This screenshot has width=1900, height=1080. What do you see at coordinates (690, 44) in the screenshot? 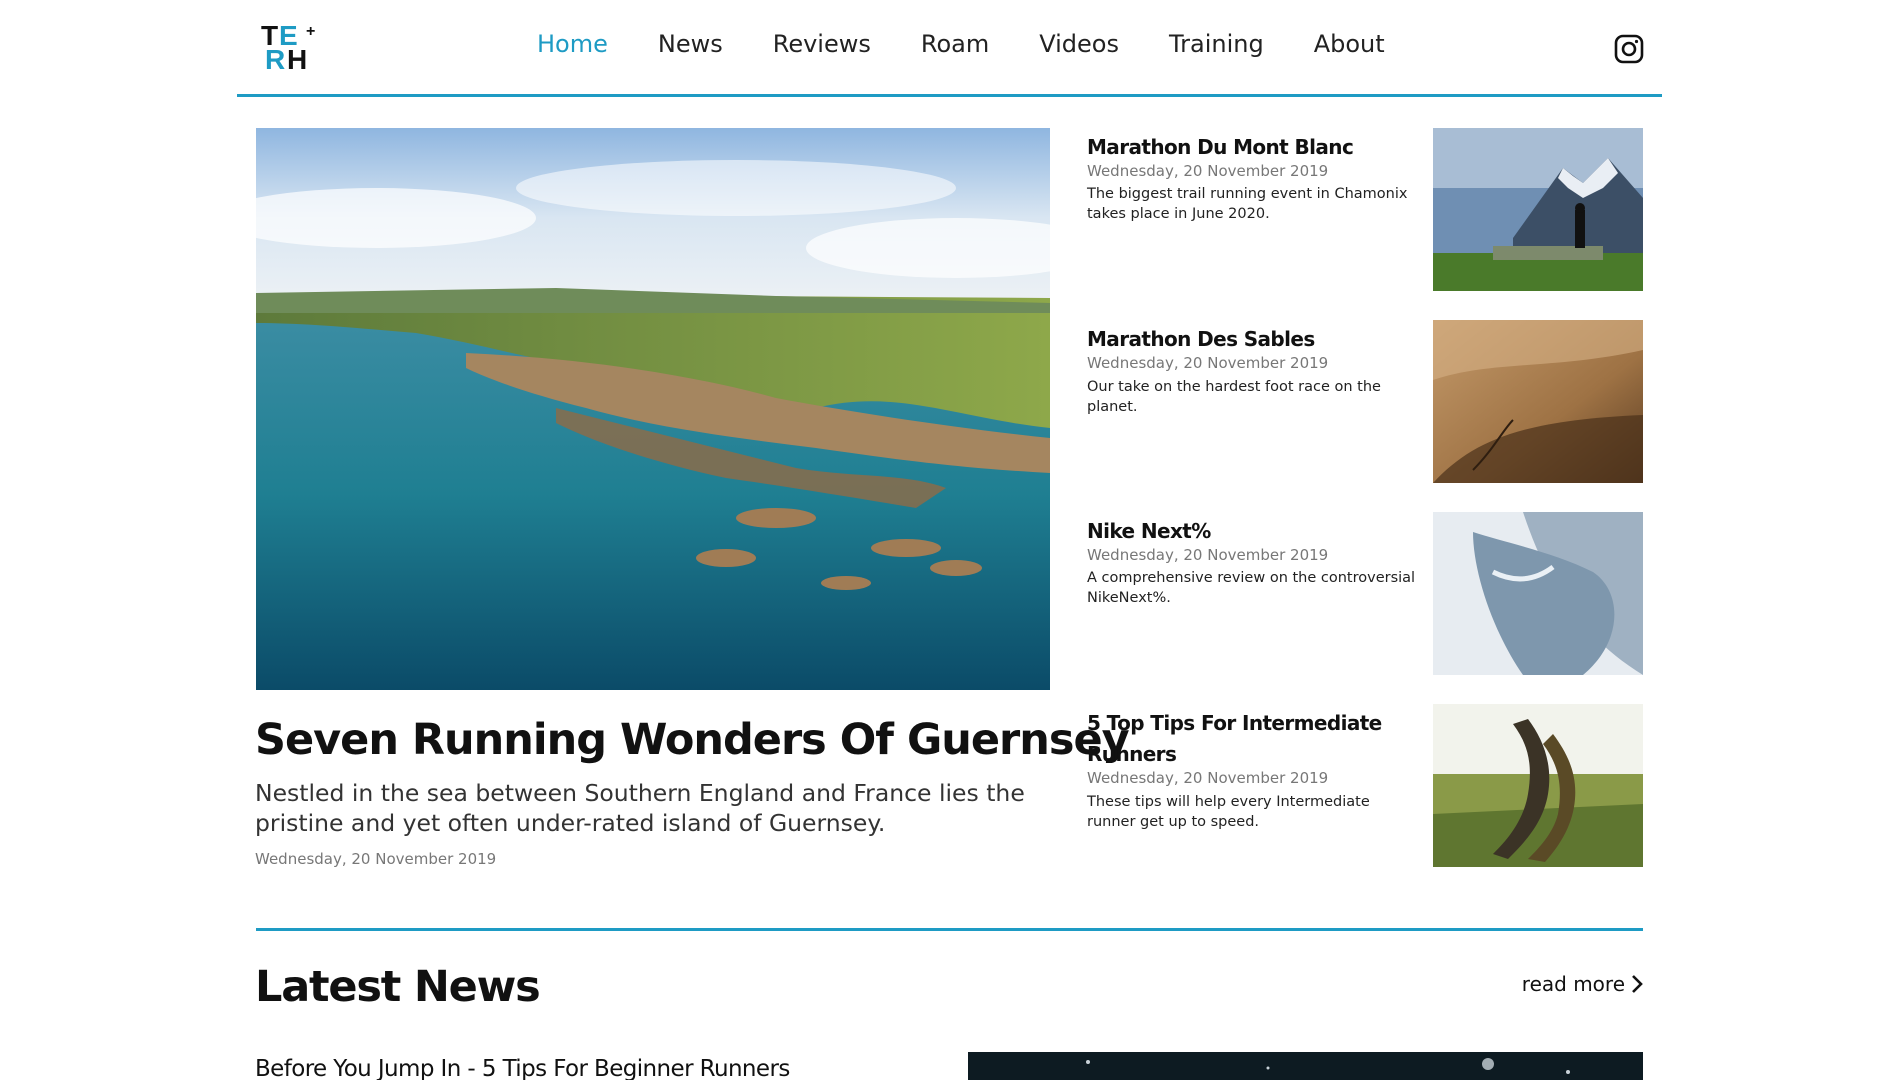
I see `nav-news: News` at bounding box center [690, 44].